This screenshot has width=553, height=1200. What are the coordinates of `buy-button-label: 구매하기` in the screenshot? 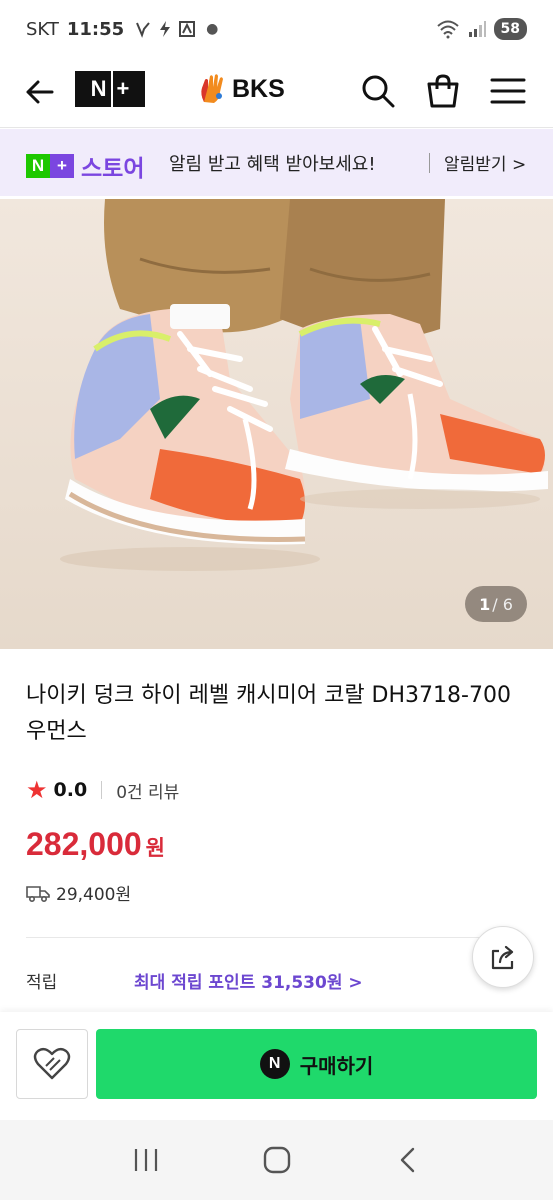 It's located at (336, 1065).